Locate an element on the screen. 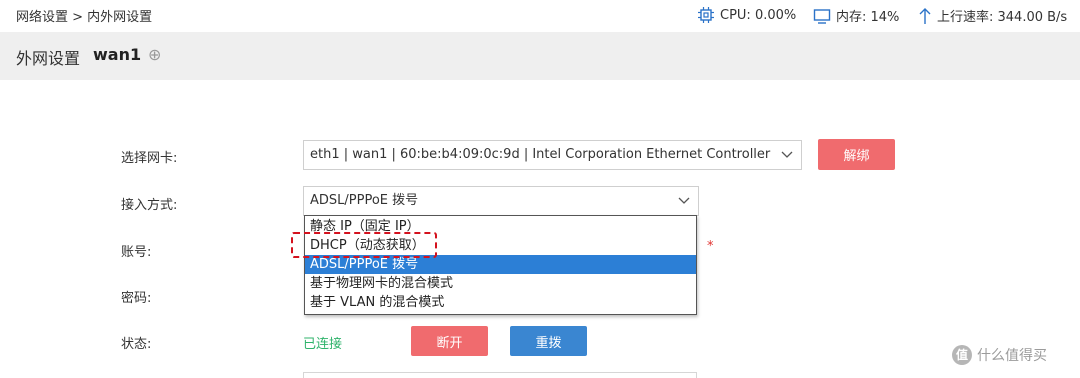  required-mark: * is located at coordinates (710, 246).